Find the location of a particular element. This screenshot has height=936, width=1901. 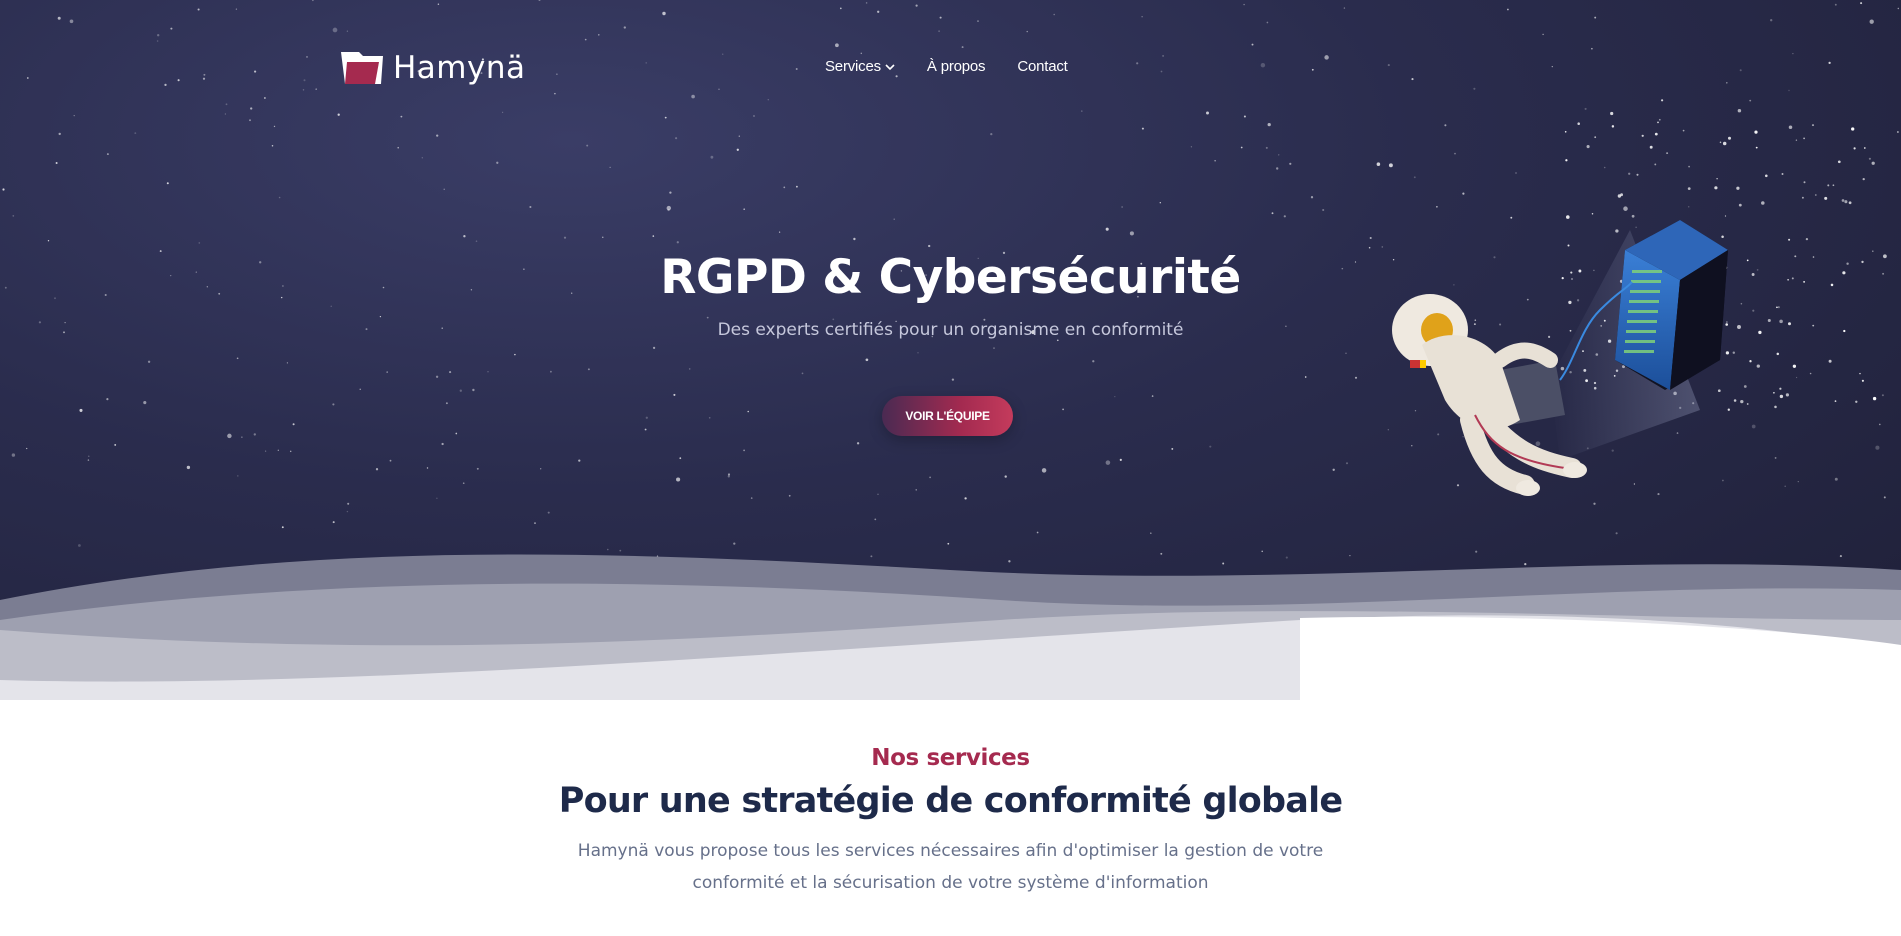

nav-item-a-propos: À propos is located at coordinates (956, 66).